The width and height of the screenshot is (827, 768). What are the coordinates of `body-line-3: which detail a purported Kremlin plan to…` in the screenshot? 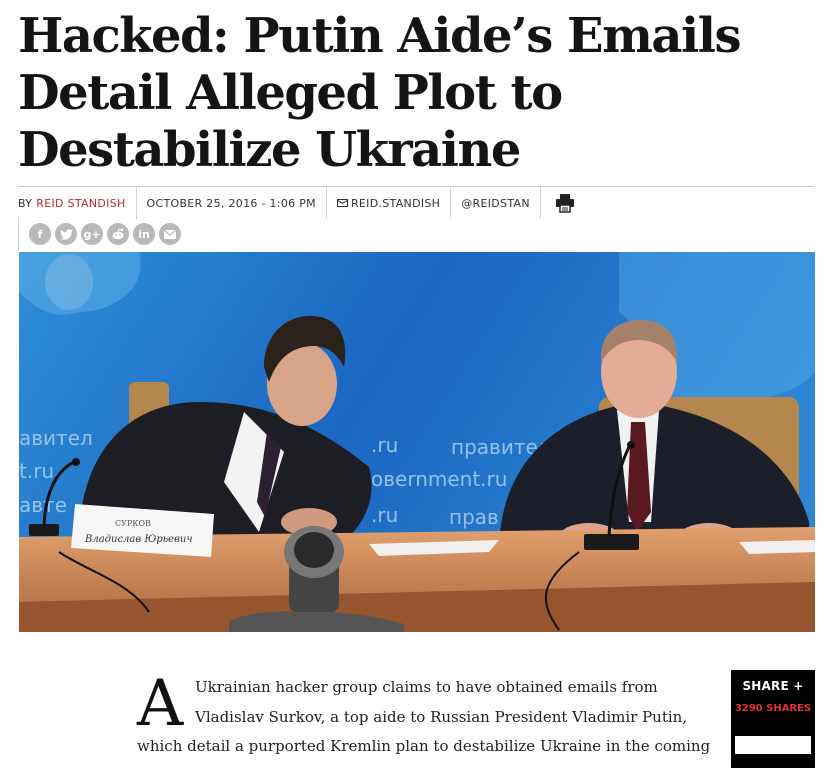 It's located at (424, 746).